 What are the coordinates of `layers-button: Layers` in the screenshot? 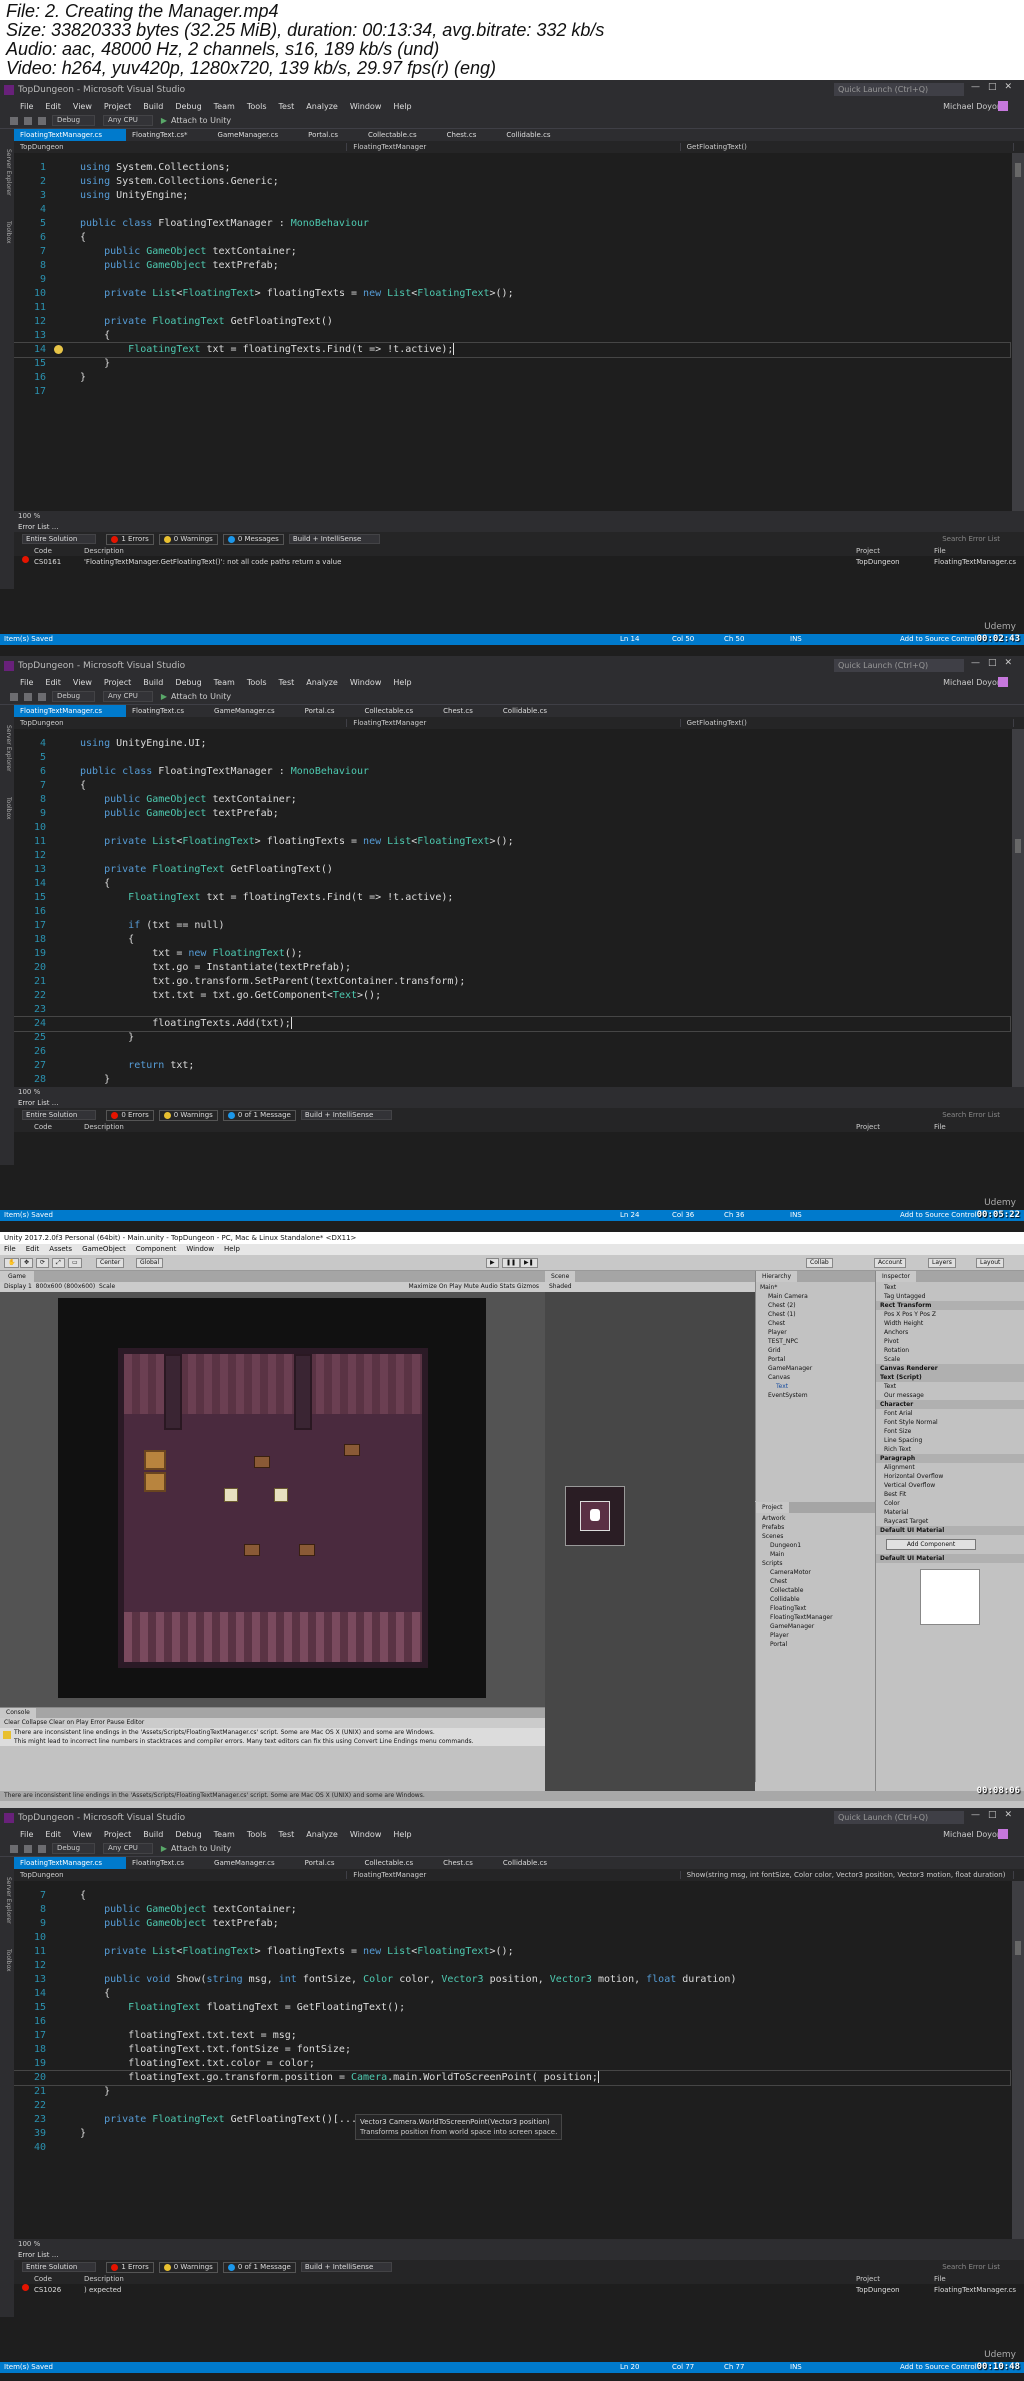 It's located at (942, 1263).